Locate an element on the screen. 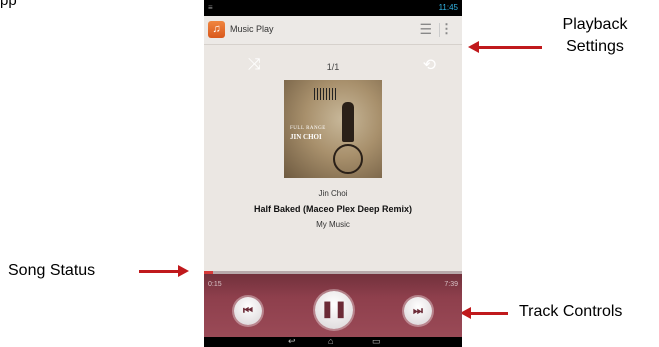  app-title: Music Play is located at coordinates (252, 29).